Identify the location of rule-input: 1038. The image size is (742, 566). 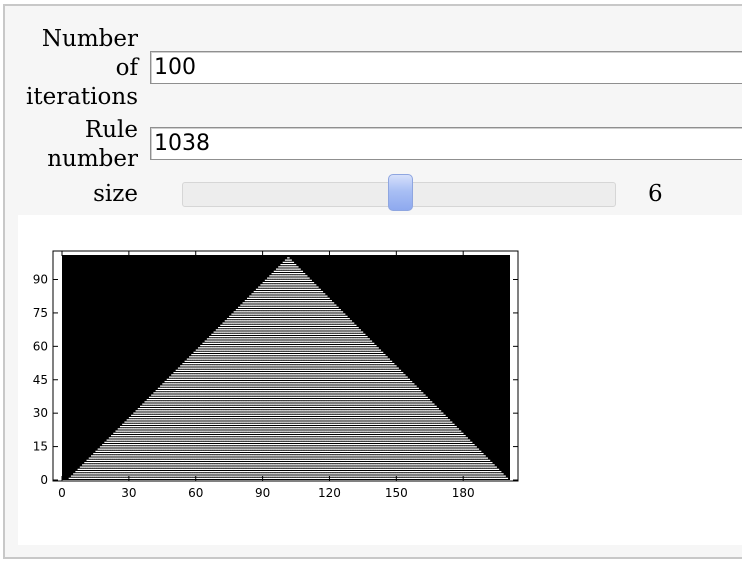
(446, 143).